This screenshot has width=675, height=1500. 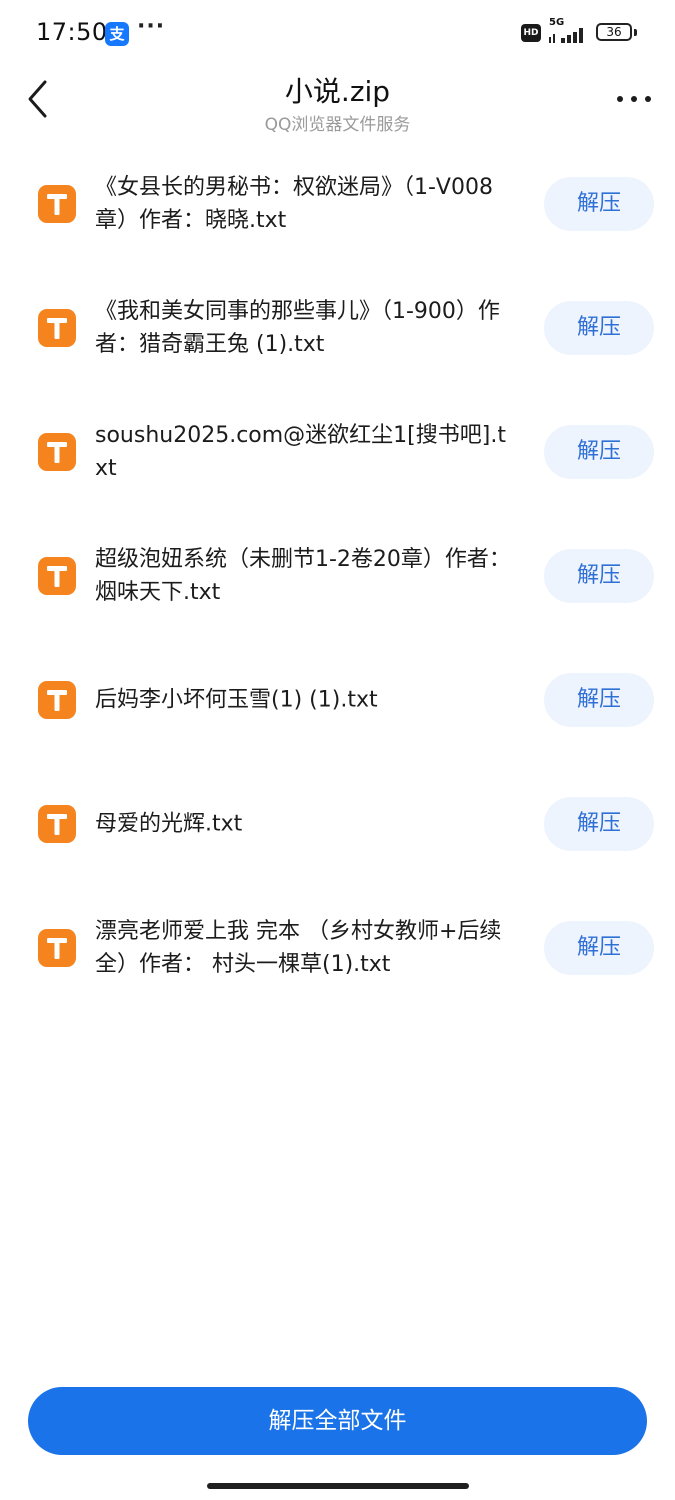 I want to click on battery-cap, so click(x=635, y=32).